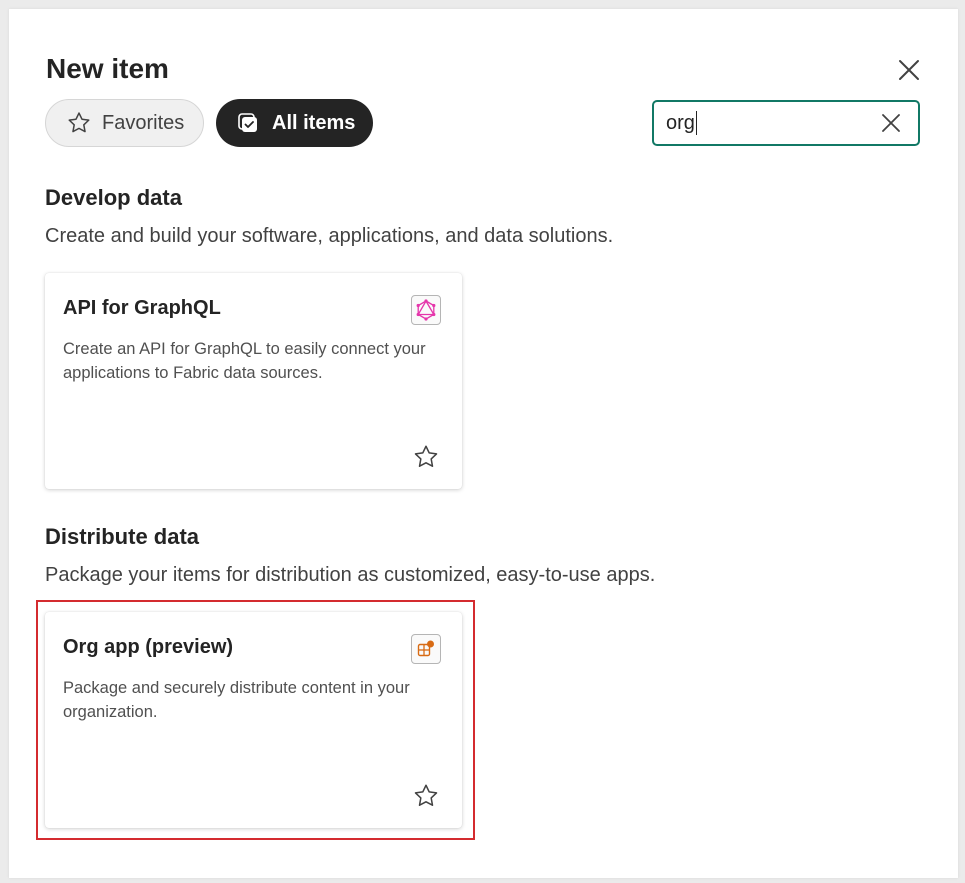 This screenshot has width=965, height=883. Describe the element at coordinates (107, 68) in the screenshot. I see `dialog-title: New item` at that location.